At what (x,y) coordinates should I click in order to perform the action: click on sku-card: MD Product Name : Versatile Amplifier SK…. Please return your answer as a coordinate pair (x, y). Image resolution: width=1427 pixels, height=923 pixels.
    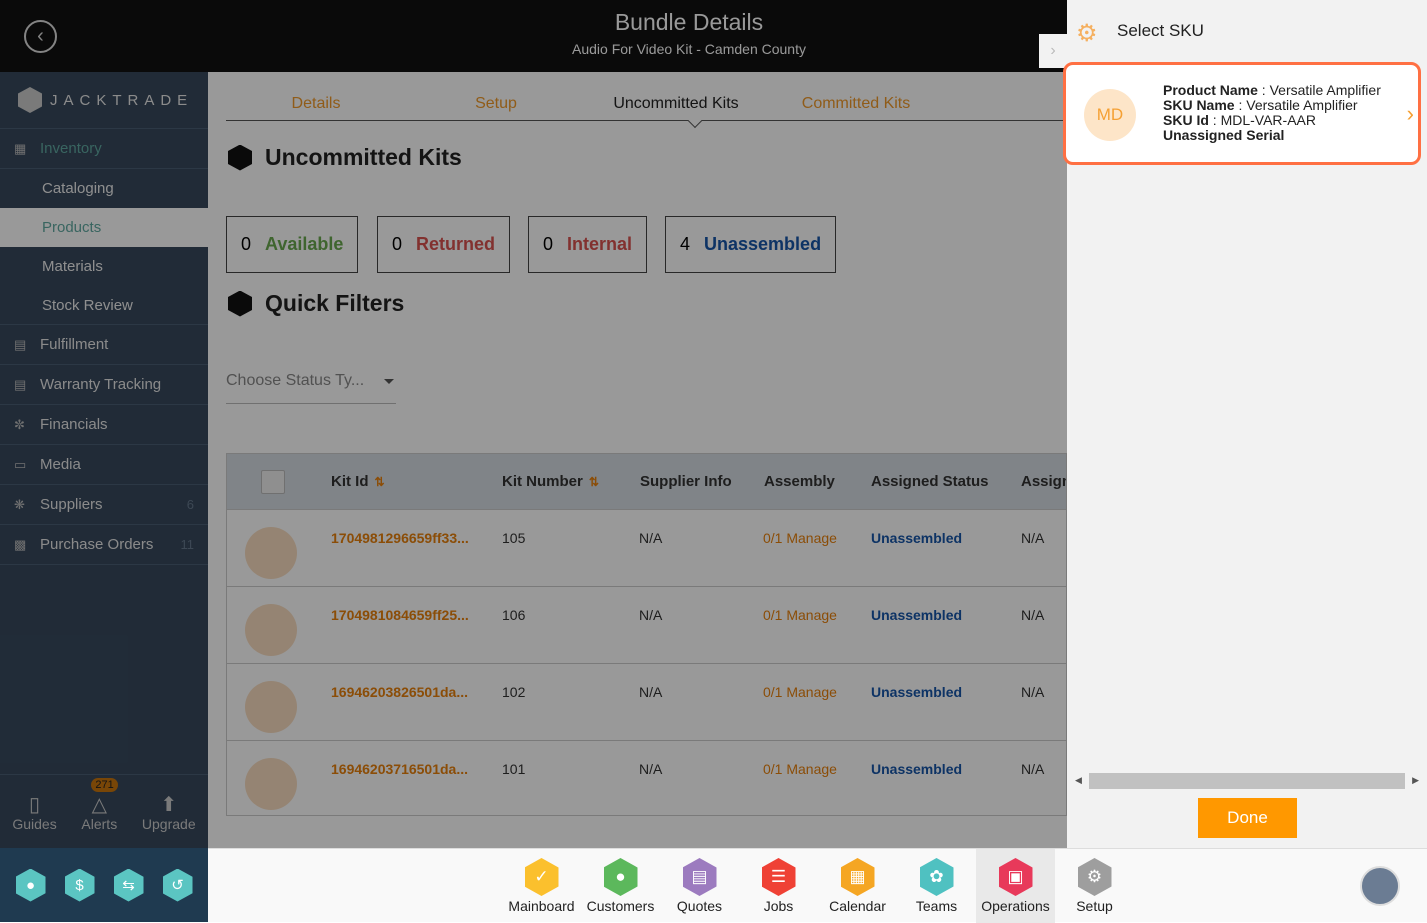
    Looking at the image, I should click on (1242, 113).